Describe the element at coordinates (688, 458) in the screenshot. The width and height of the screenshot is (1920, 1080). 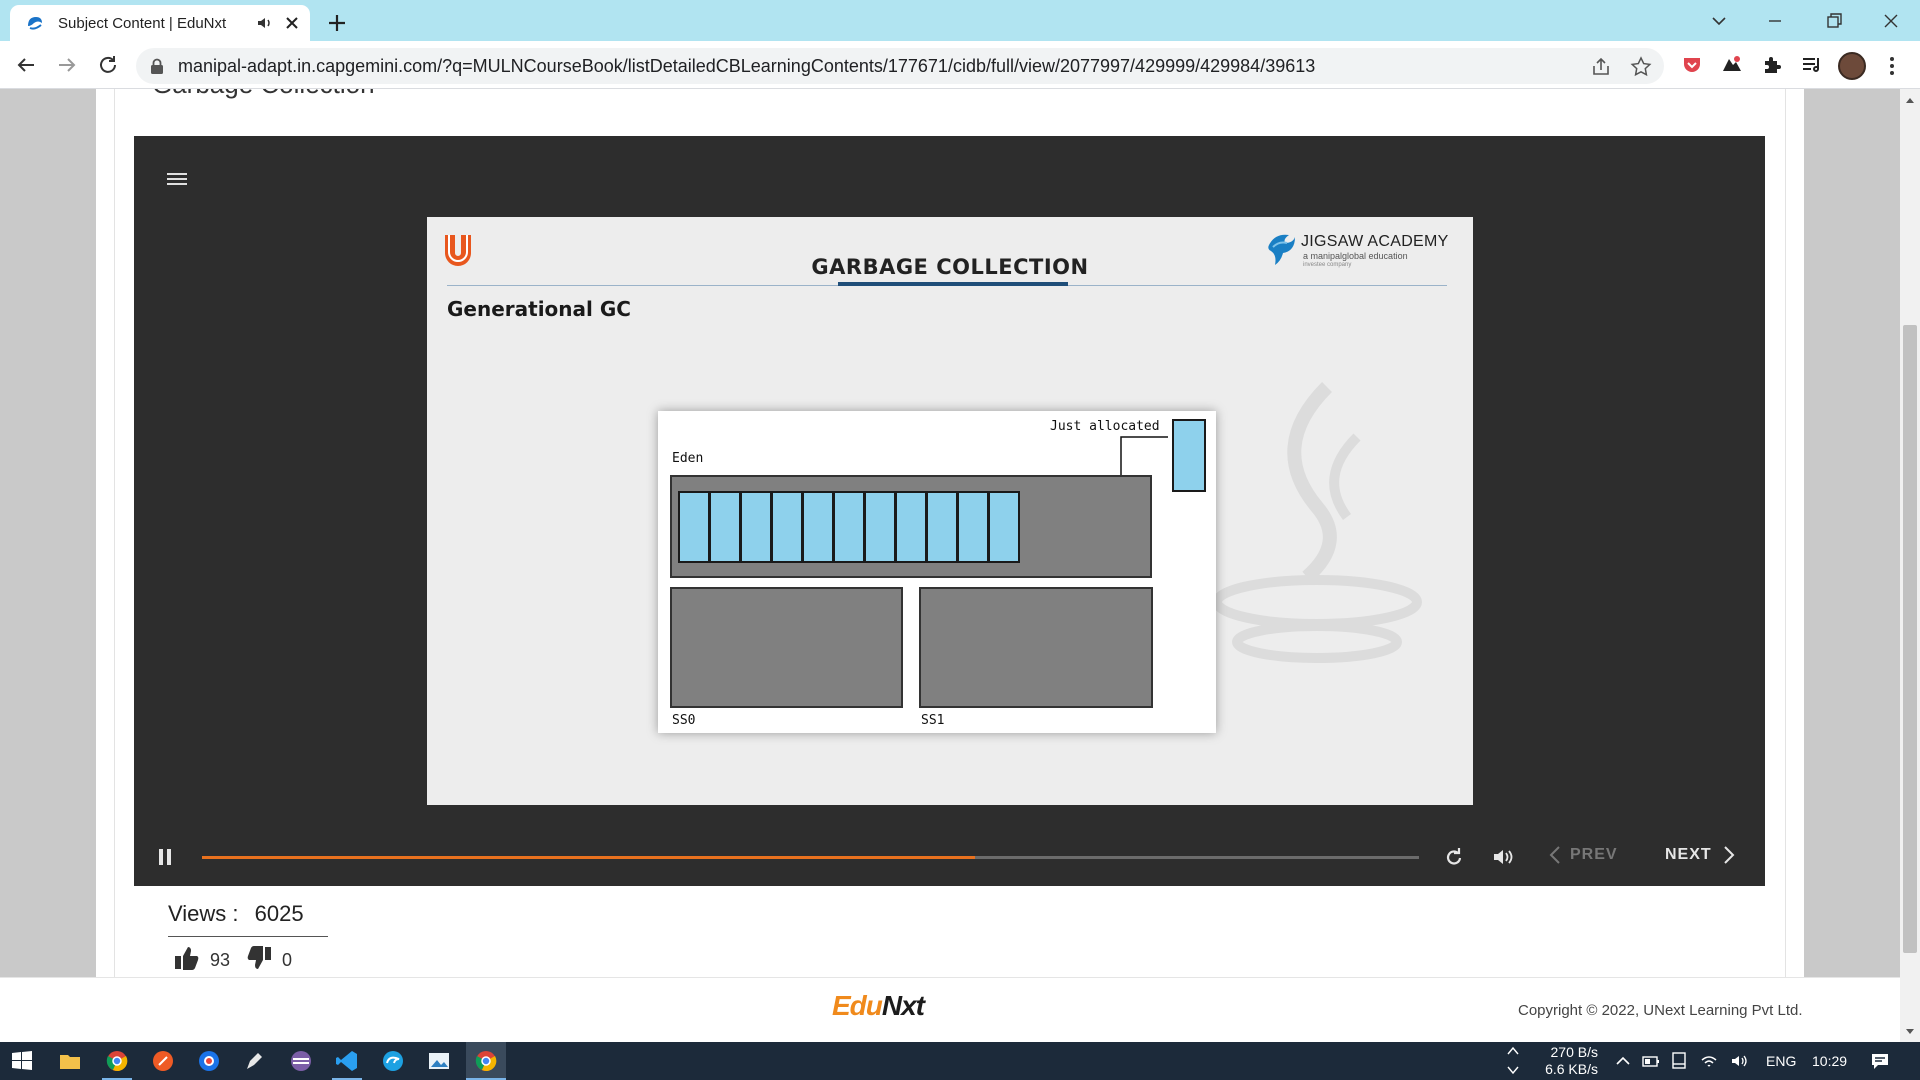
I see `eden-label: Eden` at that location.